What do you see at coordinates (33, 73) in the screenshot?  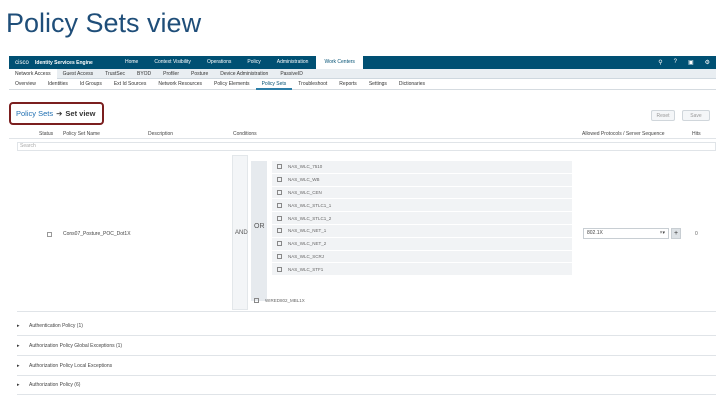 I see `subnav-network-access: Network Access` at bounding box center [33, 73].